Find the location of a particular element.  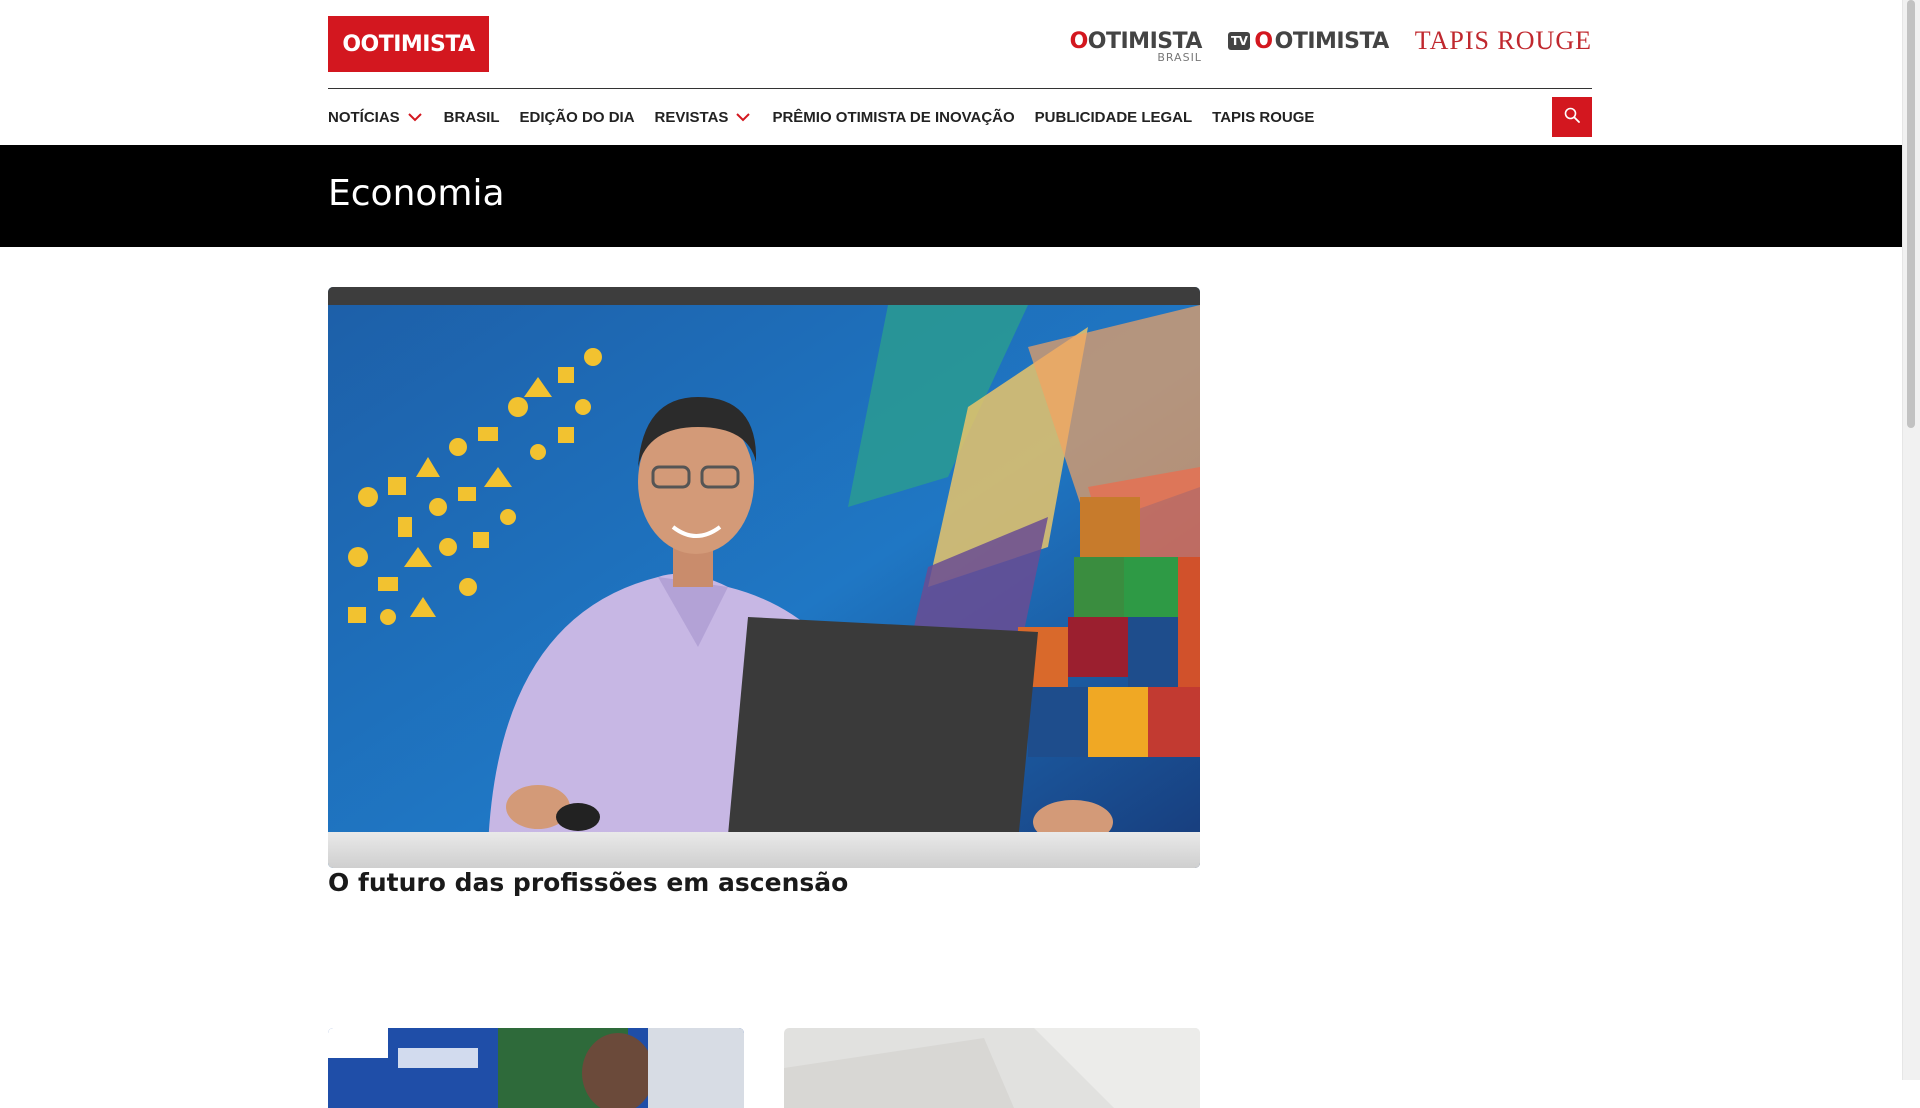

section-banner: Economia is located at coordinates (960, 196).